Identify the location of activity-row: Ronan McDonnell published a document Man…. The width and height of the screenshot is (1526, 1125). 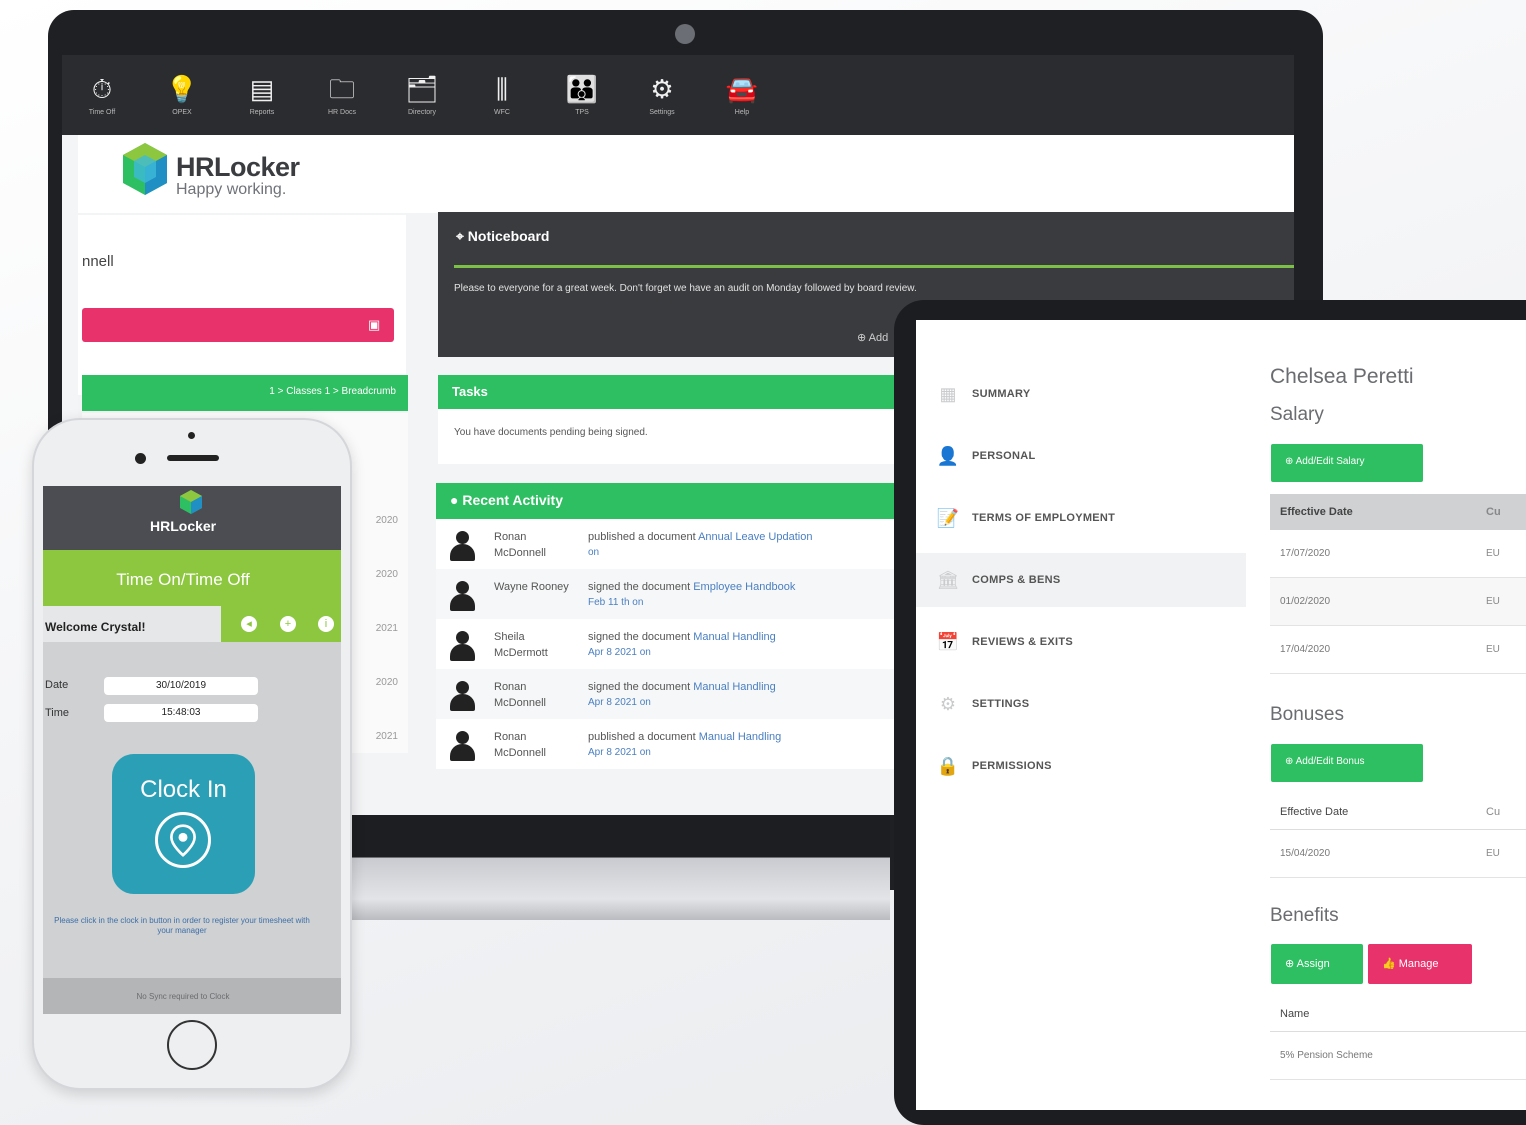
(697, 744).